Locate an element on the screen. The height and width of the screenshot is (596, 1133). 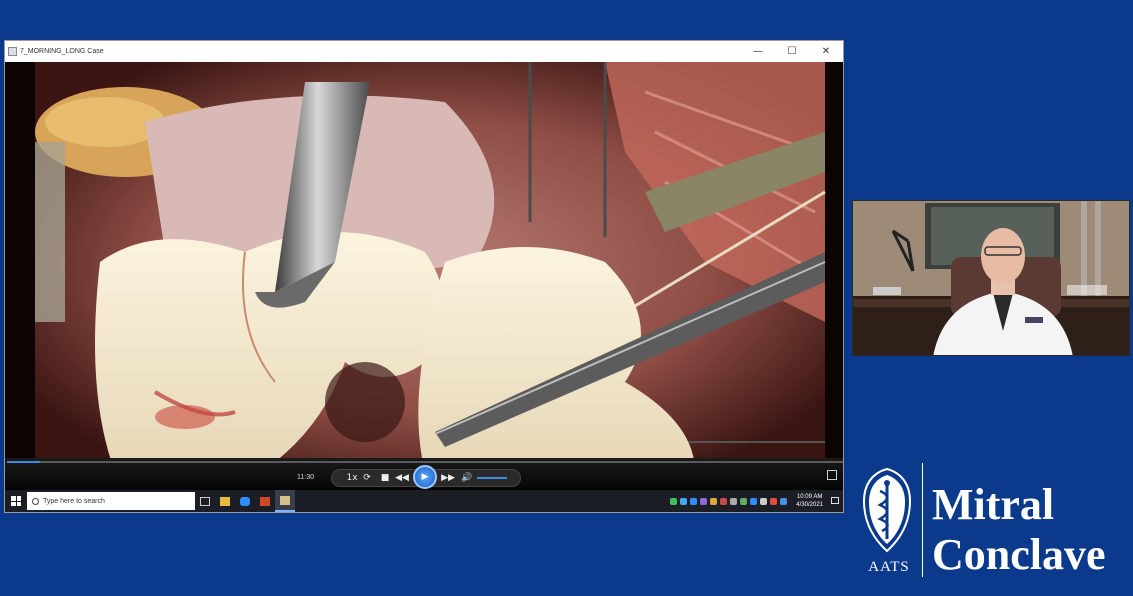
windows-logo-icon is located at coordinates (16, 501).